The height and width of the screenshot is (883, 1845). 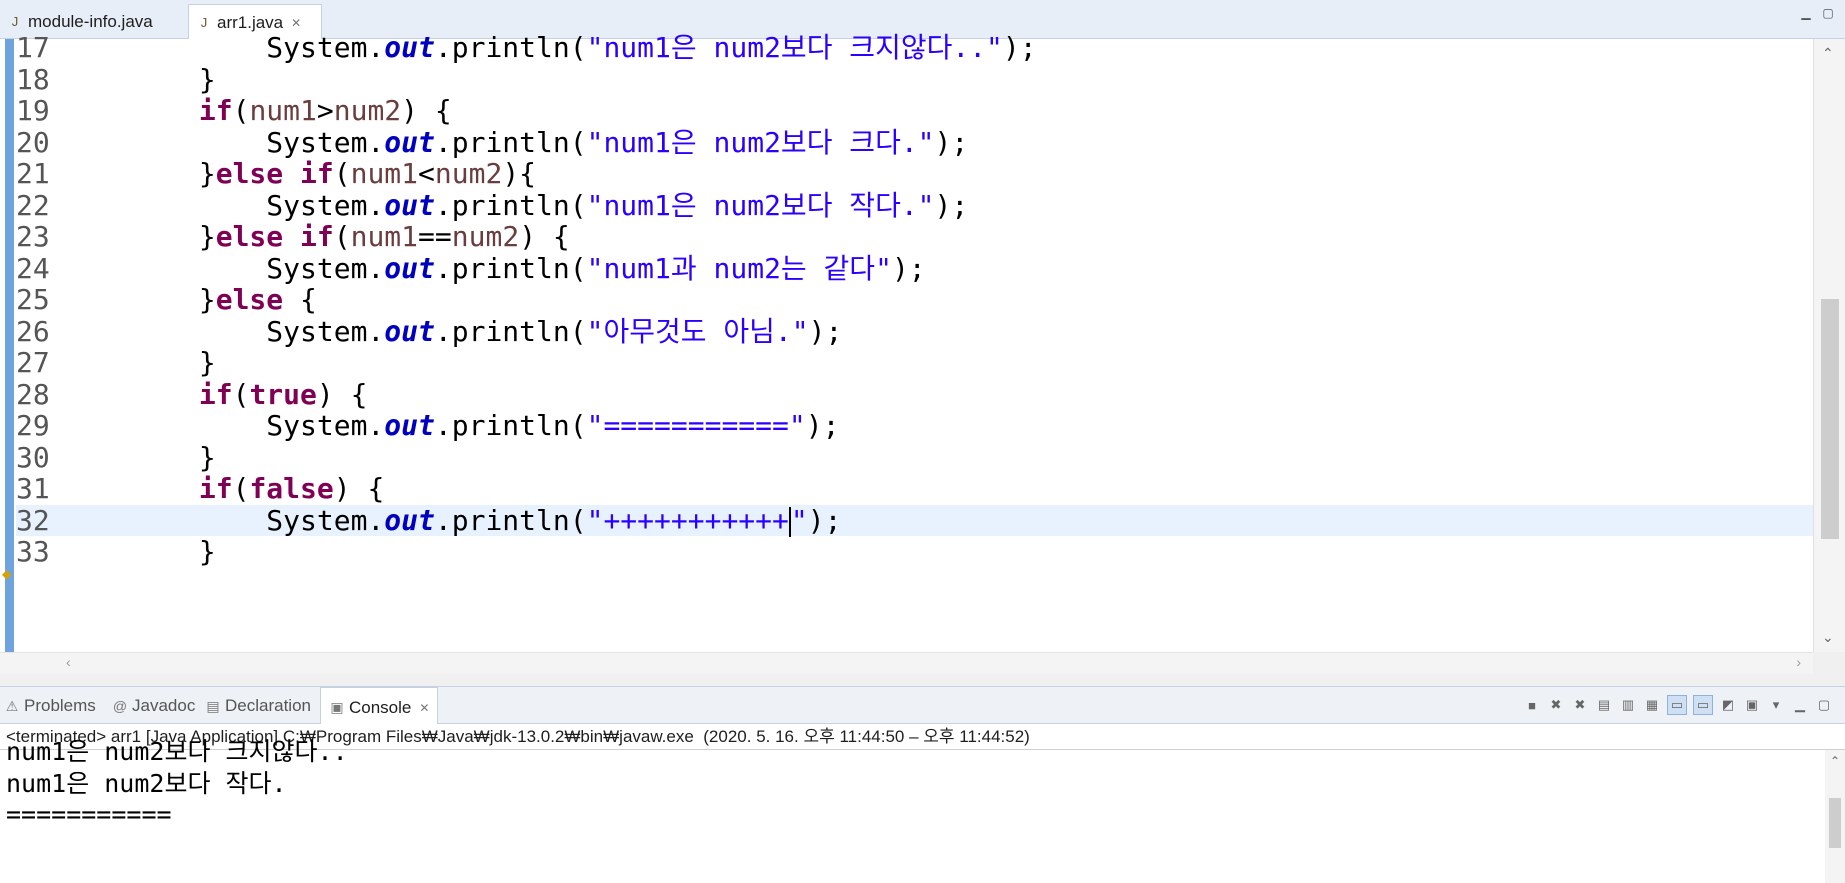 What do you see at coordinates (914, 489) in the screenshot?
I see `code-line: 31 if(false) {` at bounding box center [914, 489].